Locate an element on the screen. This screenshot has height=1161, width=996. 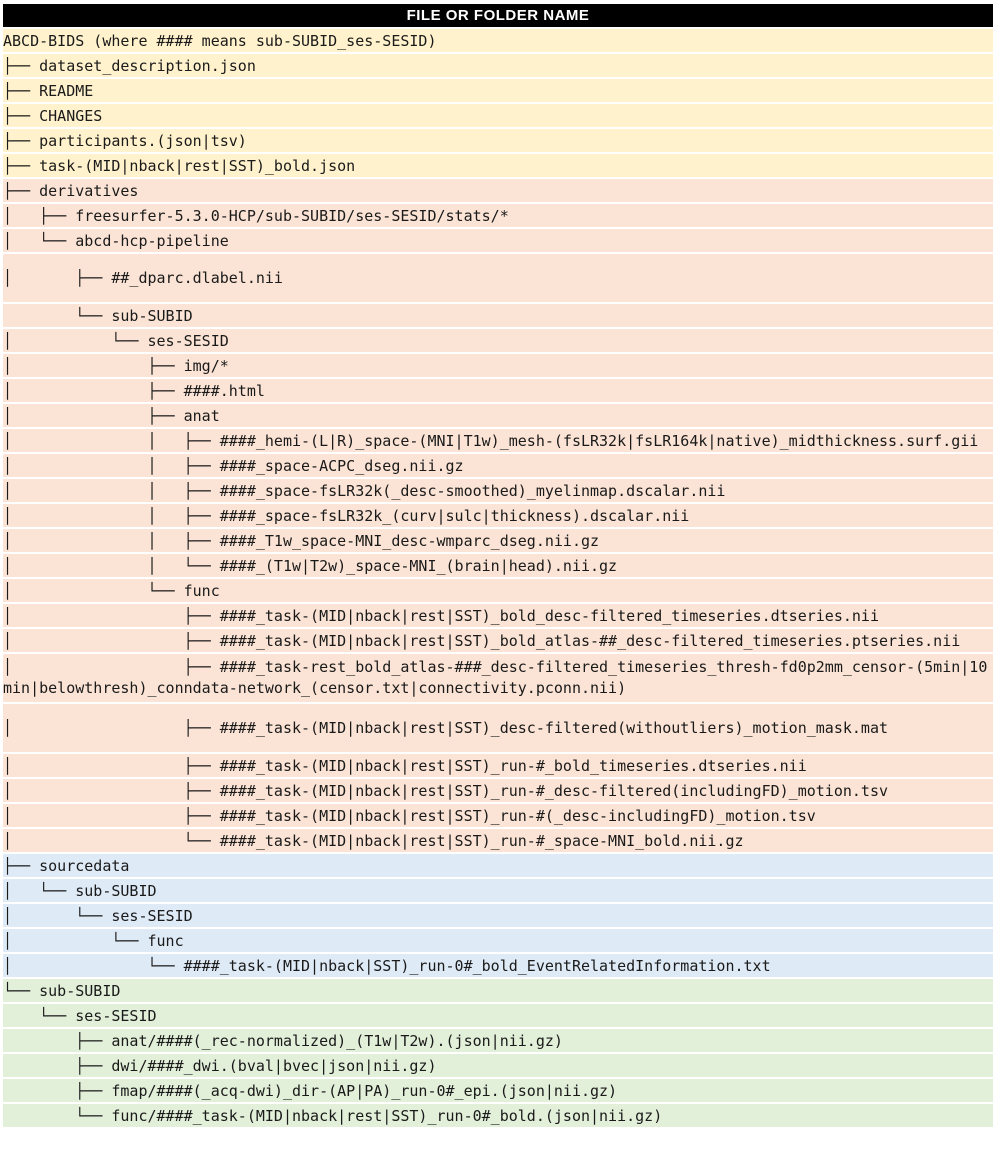
tree-row: │ ├── ##_dparc.dlabel.nii is located at coordinates (498, 278).